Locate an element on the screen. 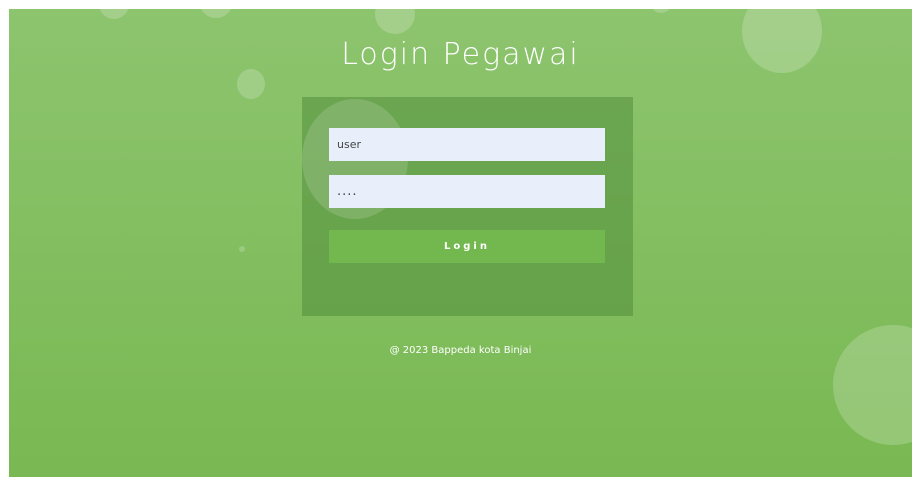 This screenshot has width=912, height=477. footer-copyright: @ 2023 Bappeda kota Binjai is located at coordinates (460, 350).